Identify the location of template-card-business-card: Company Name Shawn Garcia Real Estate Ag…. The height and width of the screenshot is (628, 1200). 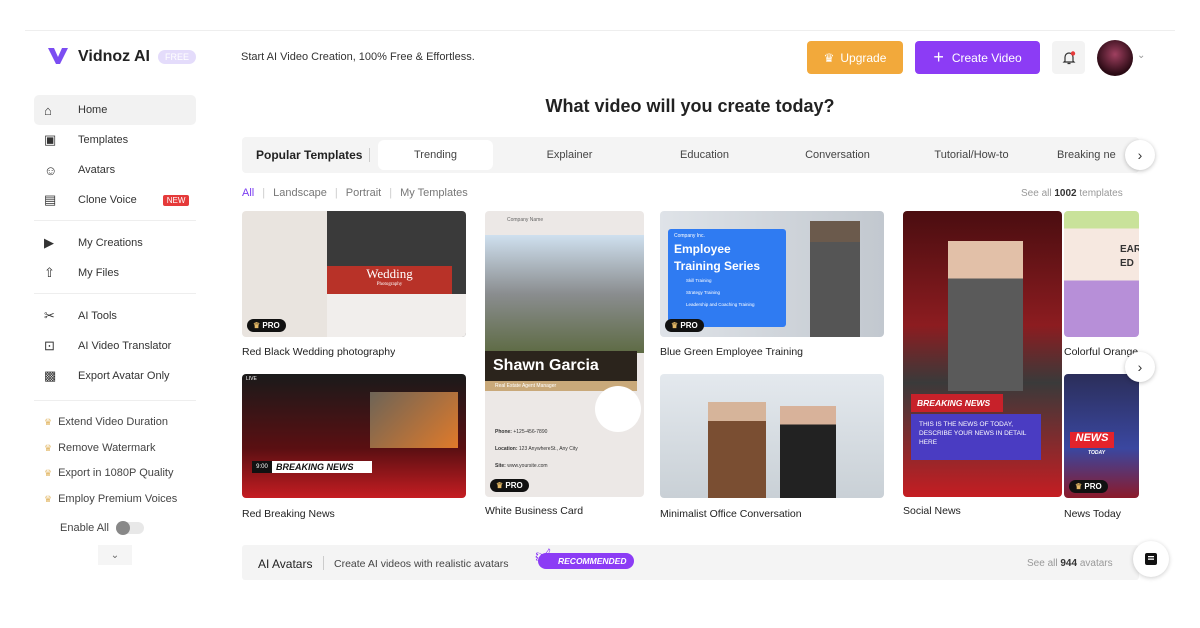
(564, 354).